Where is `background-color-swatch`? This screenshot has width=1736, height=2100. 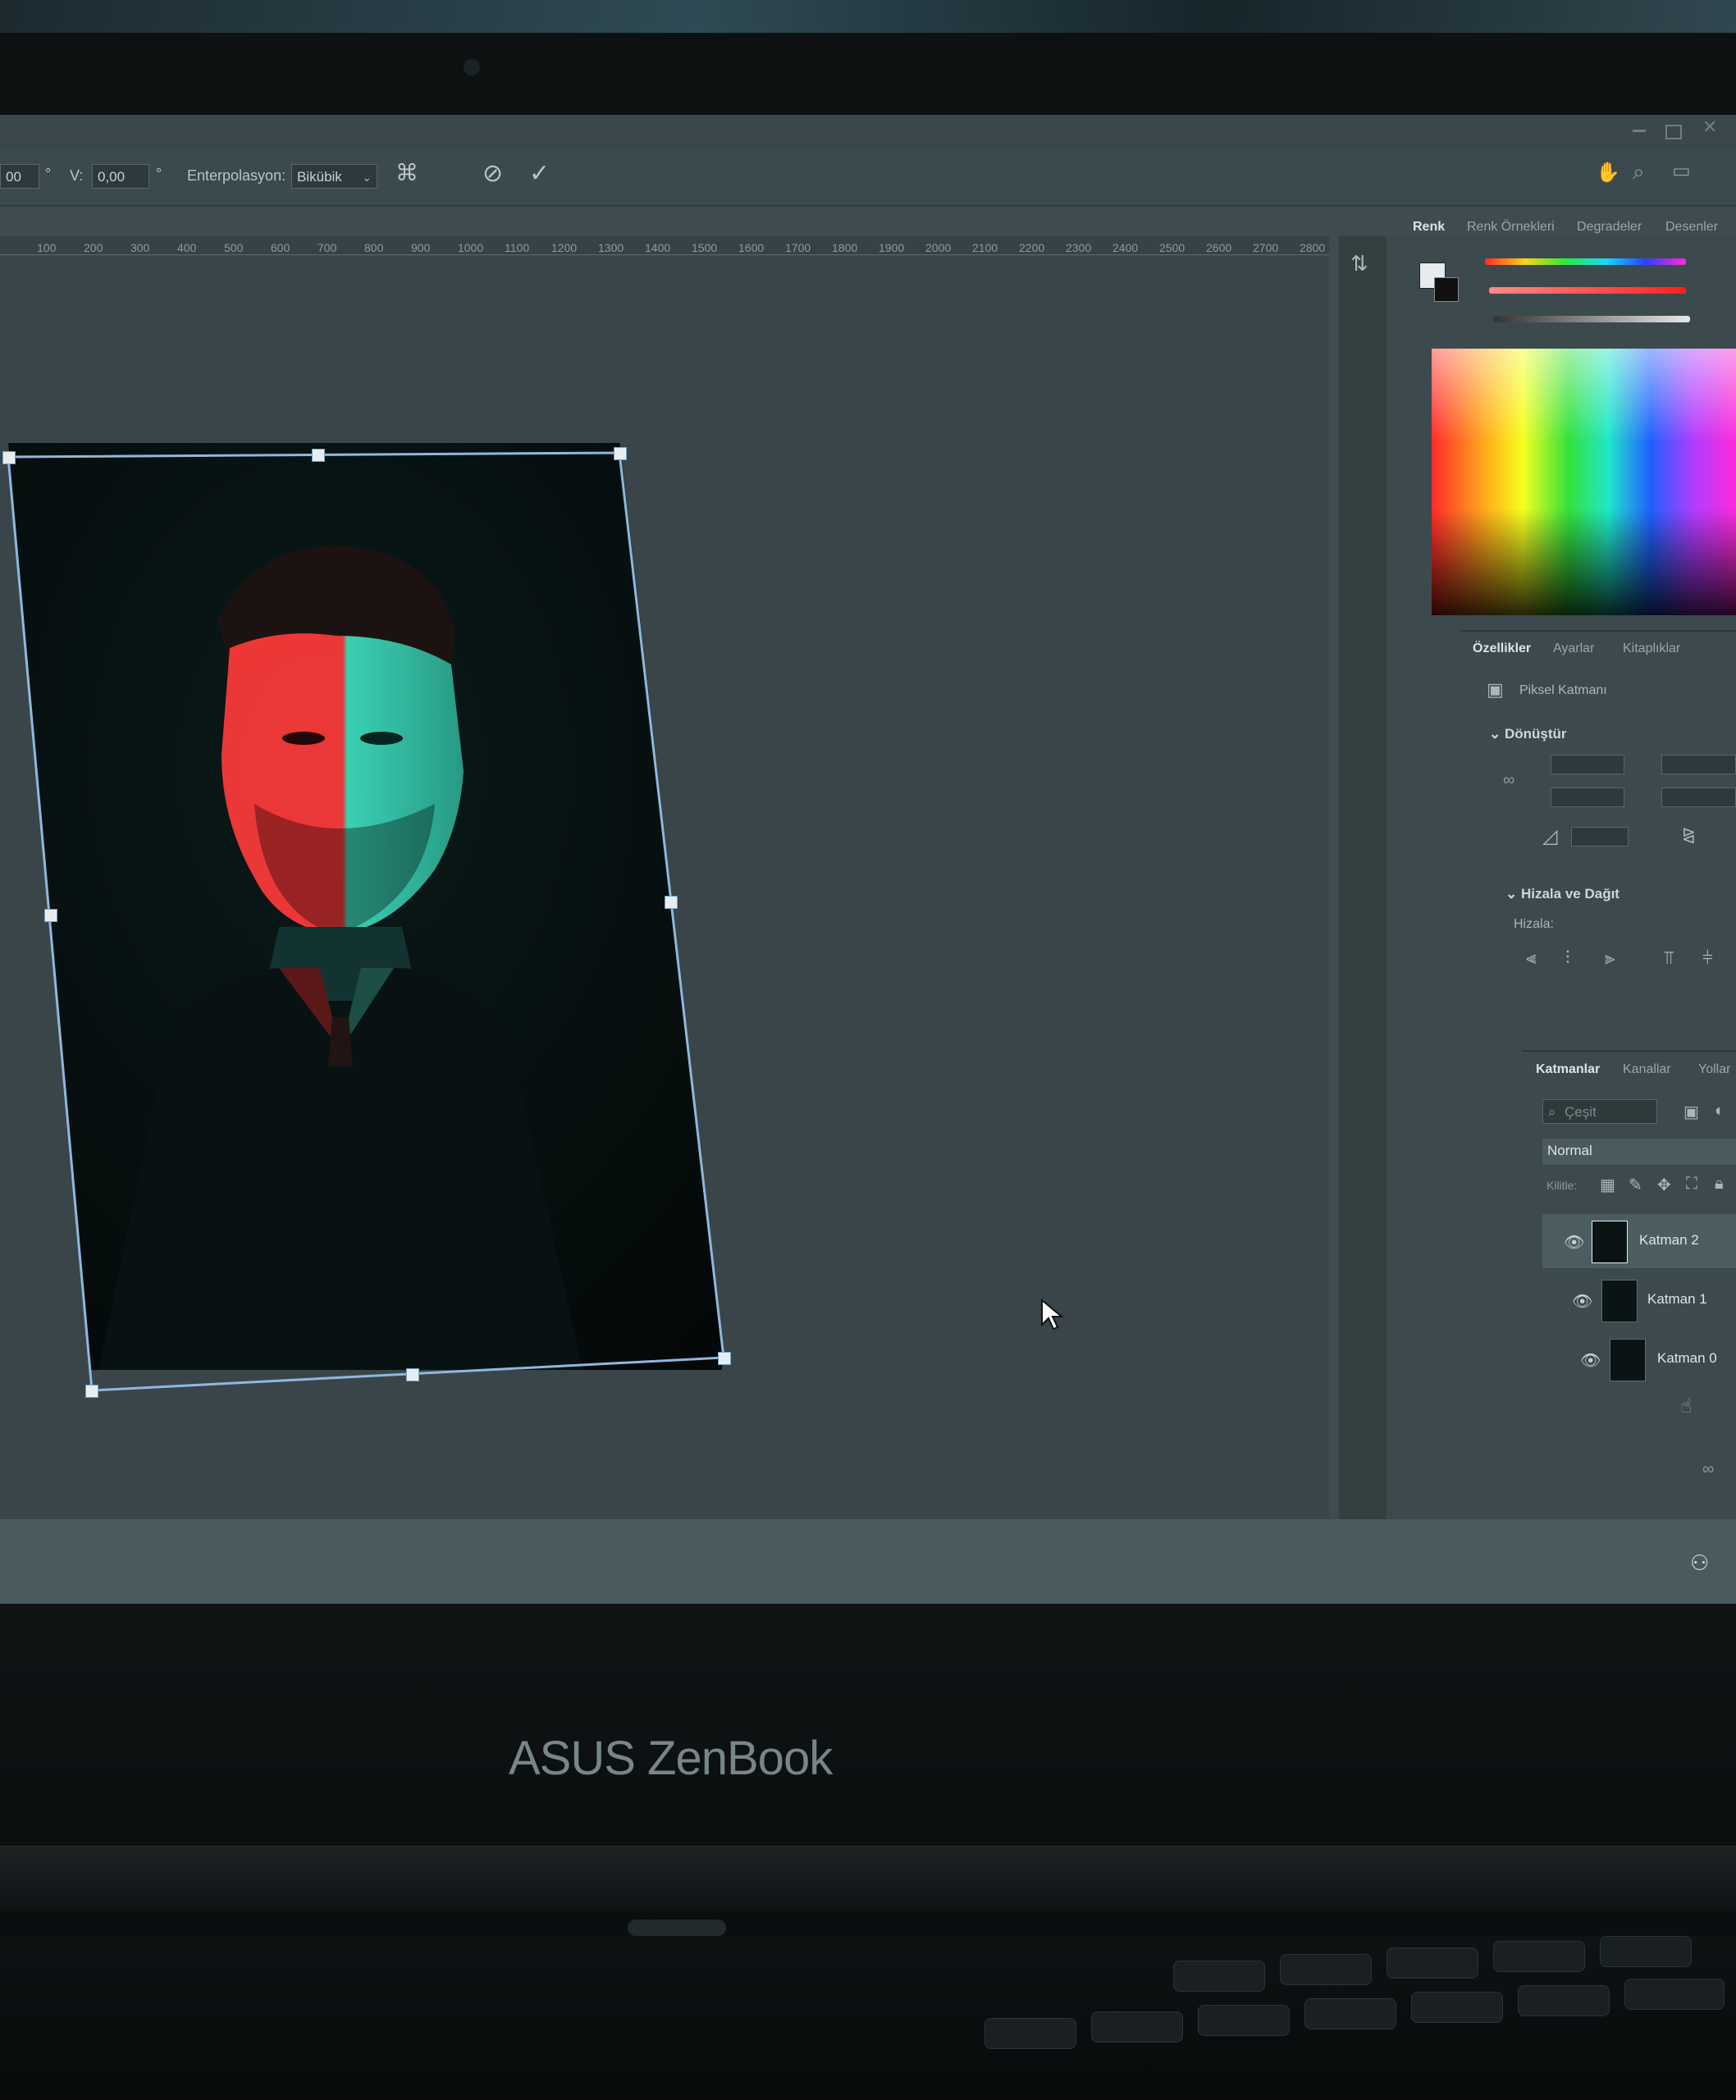 background-color-swatch is located at coordinates (1446, 290).